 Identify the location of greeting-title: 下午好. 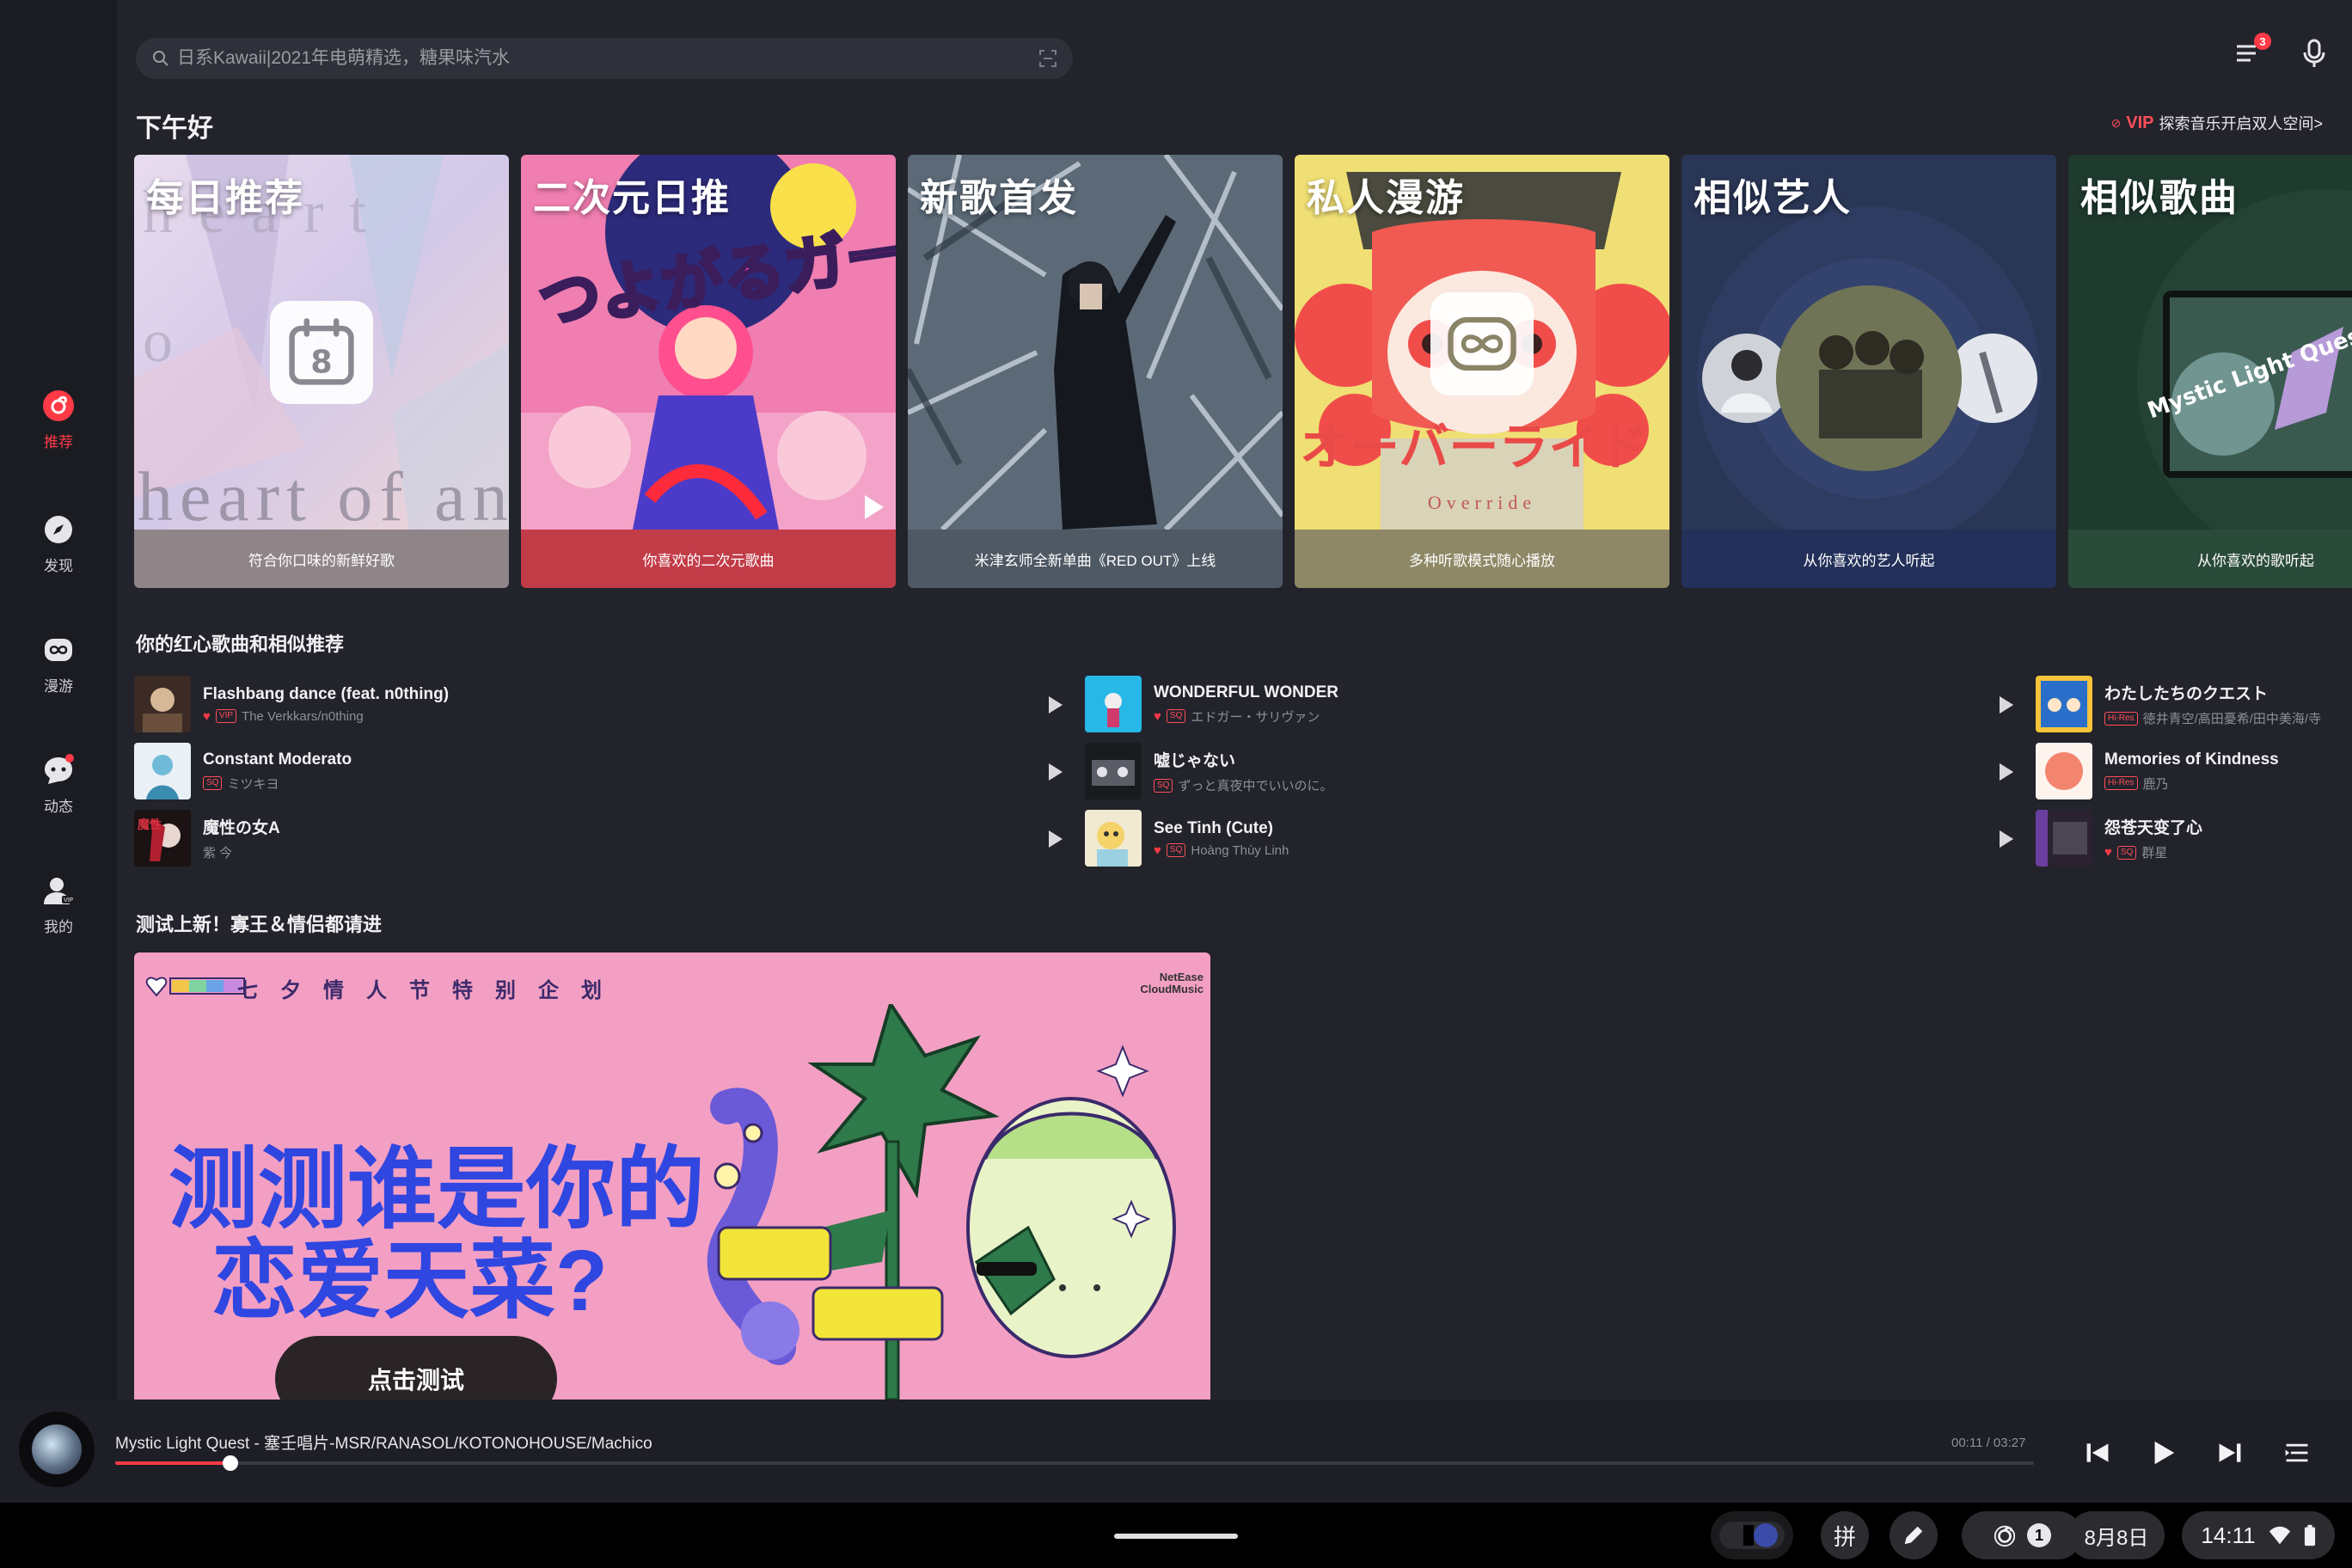
(174, 128).